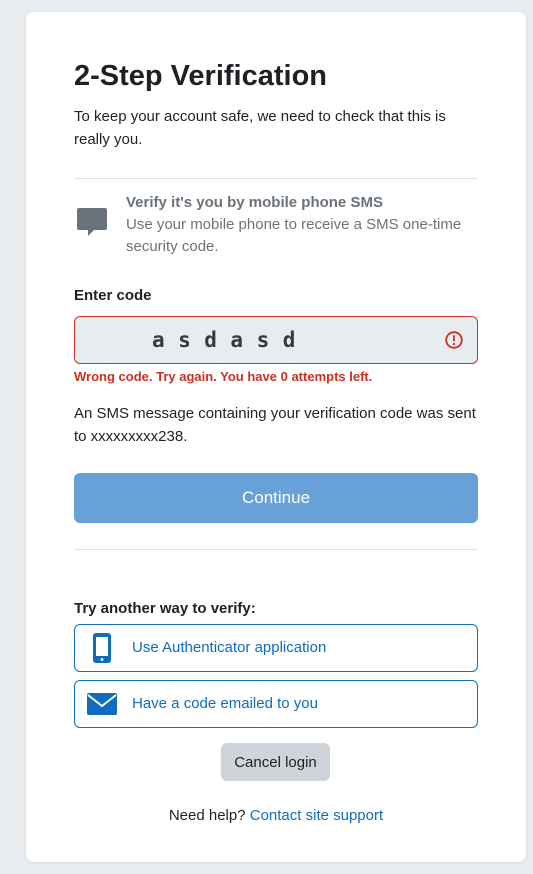 The height and width of the screenshot is (874, 533). What do you see at coordinates (102, 648) in the screenshot?
I see `mobile-phone-icon` at bounding box center [102, 648].